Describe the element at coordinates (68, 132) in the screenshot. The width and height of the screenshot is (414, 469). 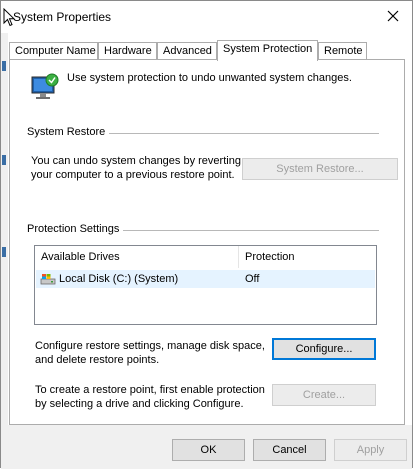
I see `system-restore-heading: System Restore` at that location.